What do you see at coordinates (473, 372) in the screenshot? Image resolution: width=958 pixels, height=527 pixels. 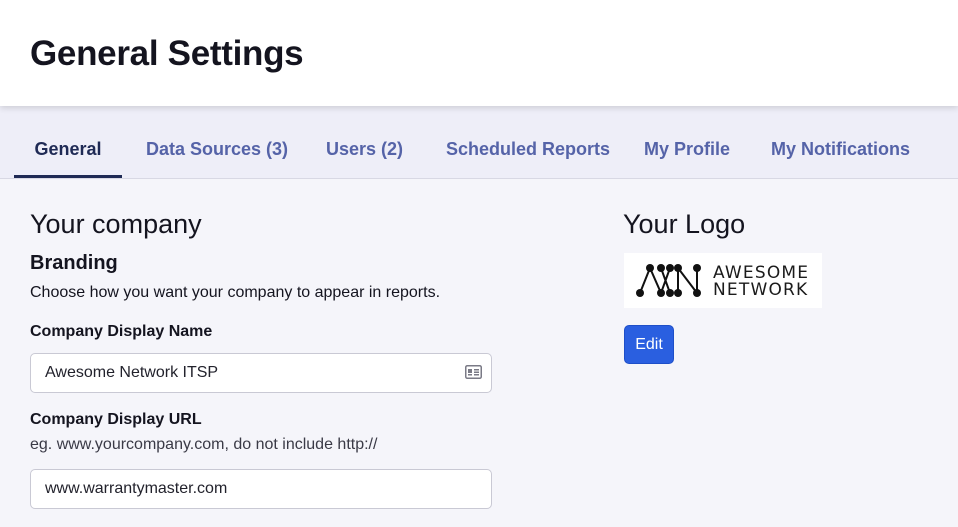 I see `contact-card-icon` at bounding box center [473, 372].